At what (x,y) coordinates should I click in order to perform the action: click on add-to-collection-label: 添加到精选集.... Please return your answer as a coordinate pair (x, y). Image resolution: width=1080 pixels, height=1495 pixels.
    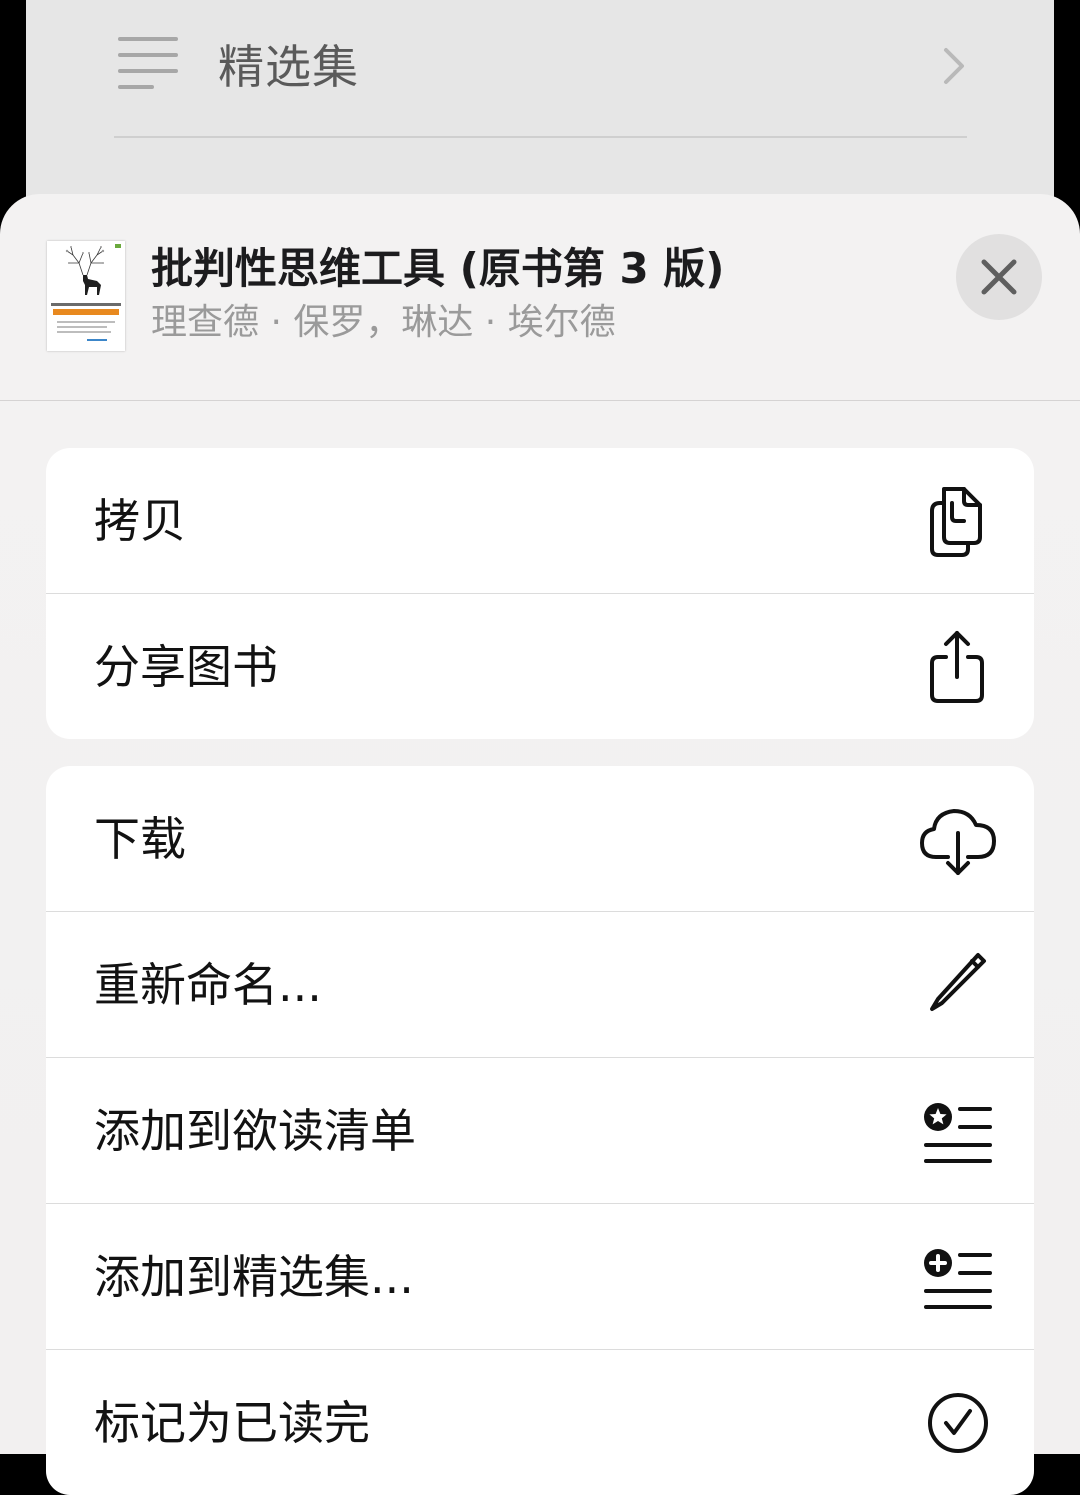
    Looking at the image, I should click on (254, 1277).